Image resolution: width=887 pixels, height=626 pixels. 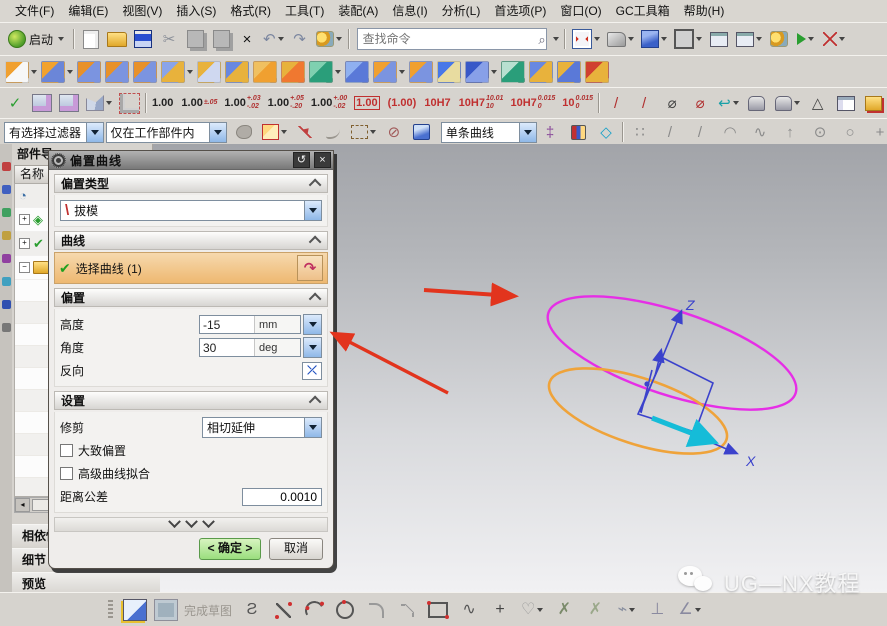 What do you see at coordinates (34, 11) in the screenshot?
I see `menu-item: 文件(F)` at bounding box center [34, 11].